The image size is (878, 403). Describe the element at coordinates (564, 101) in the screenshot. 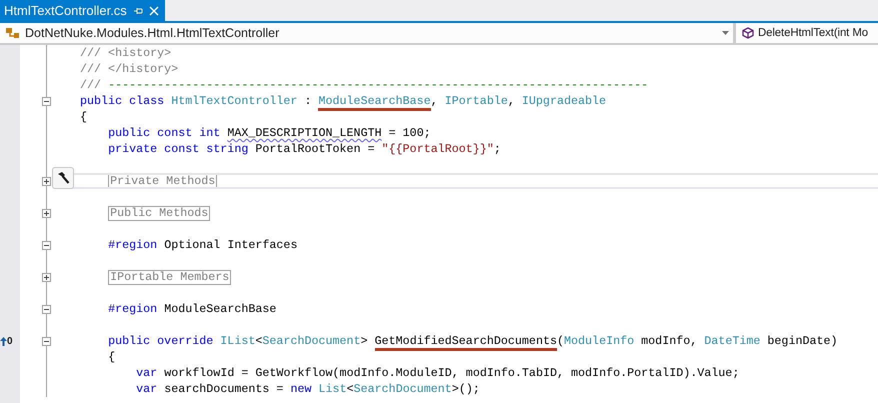

I see `type-name: IUpgradeable` at that location.